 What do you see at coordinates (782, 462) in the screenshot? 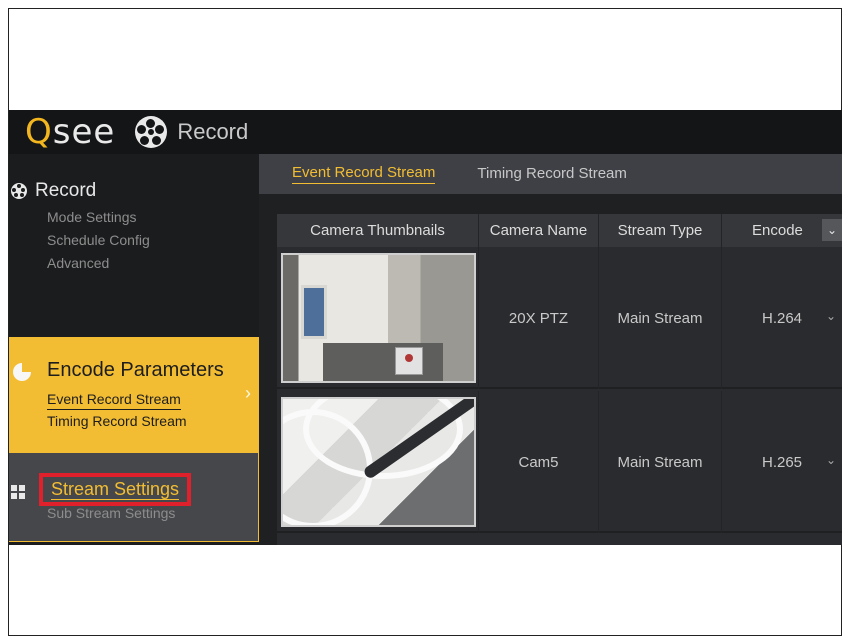
I see `encode-select: H.265 ⌄` at bounding box center [782, 462].